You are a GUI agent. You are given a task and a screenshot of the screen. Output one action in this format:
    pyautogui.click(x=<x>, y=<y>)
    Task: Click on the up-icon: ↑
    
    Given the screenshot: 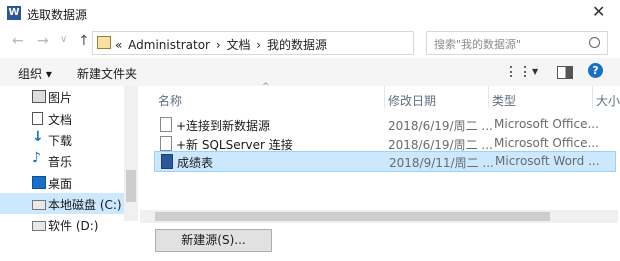 What is the action you would take?
    pyautogui.click(x=84, y=41)
    